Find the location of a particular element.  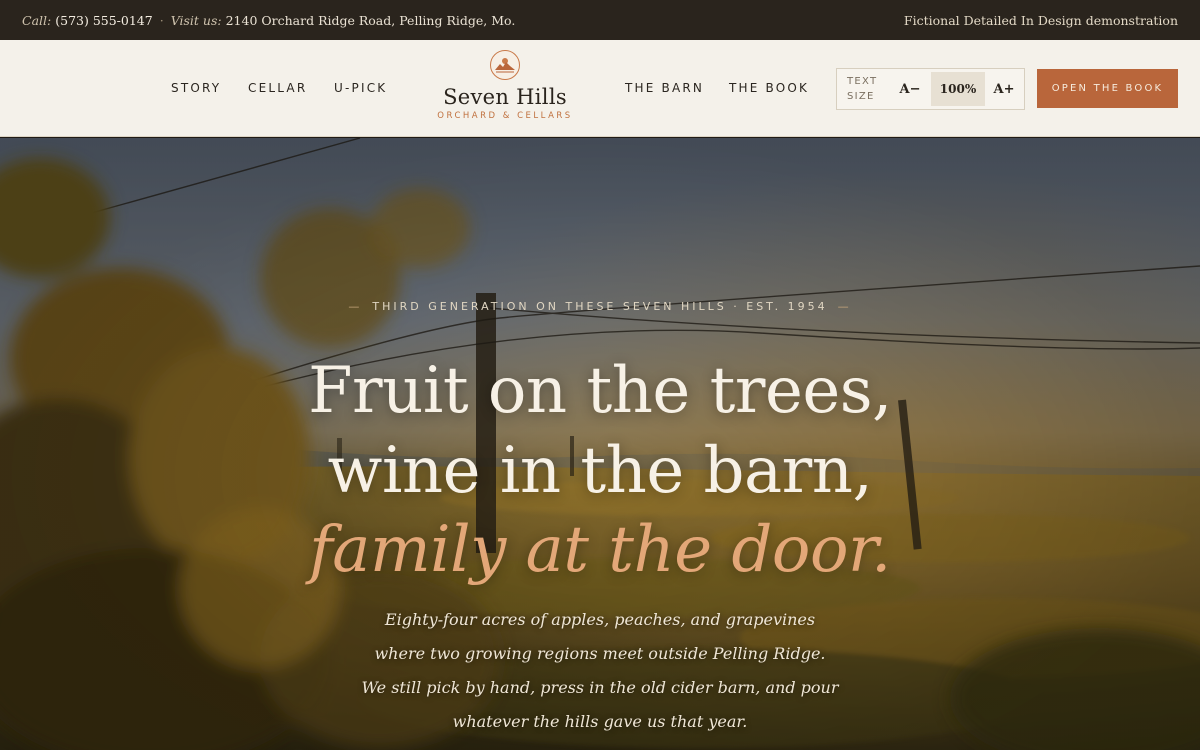

nav-item-the-book: THE BOOK is located at coordinates (769, 88).